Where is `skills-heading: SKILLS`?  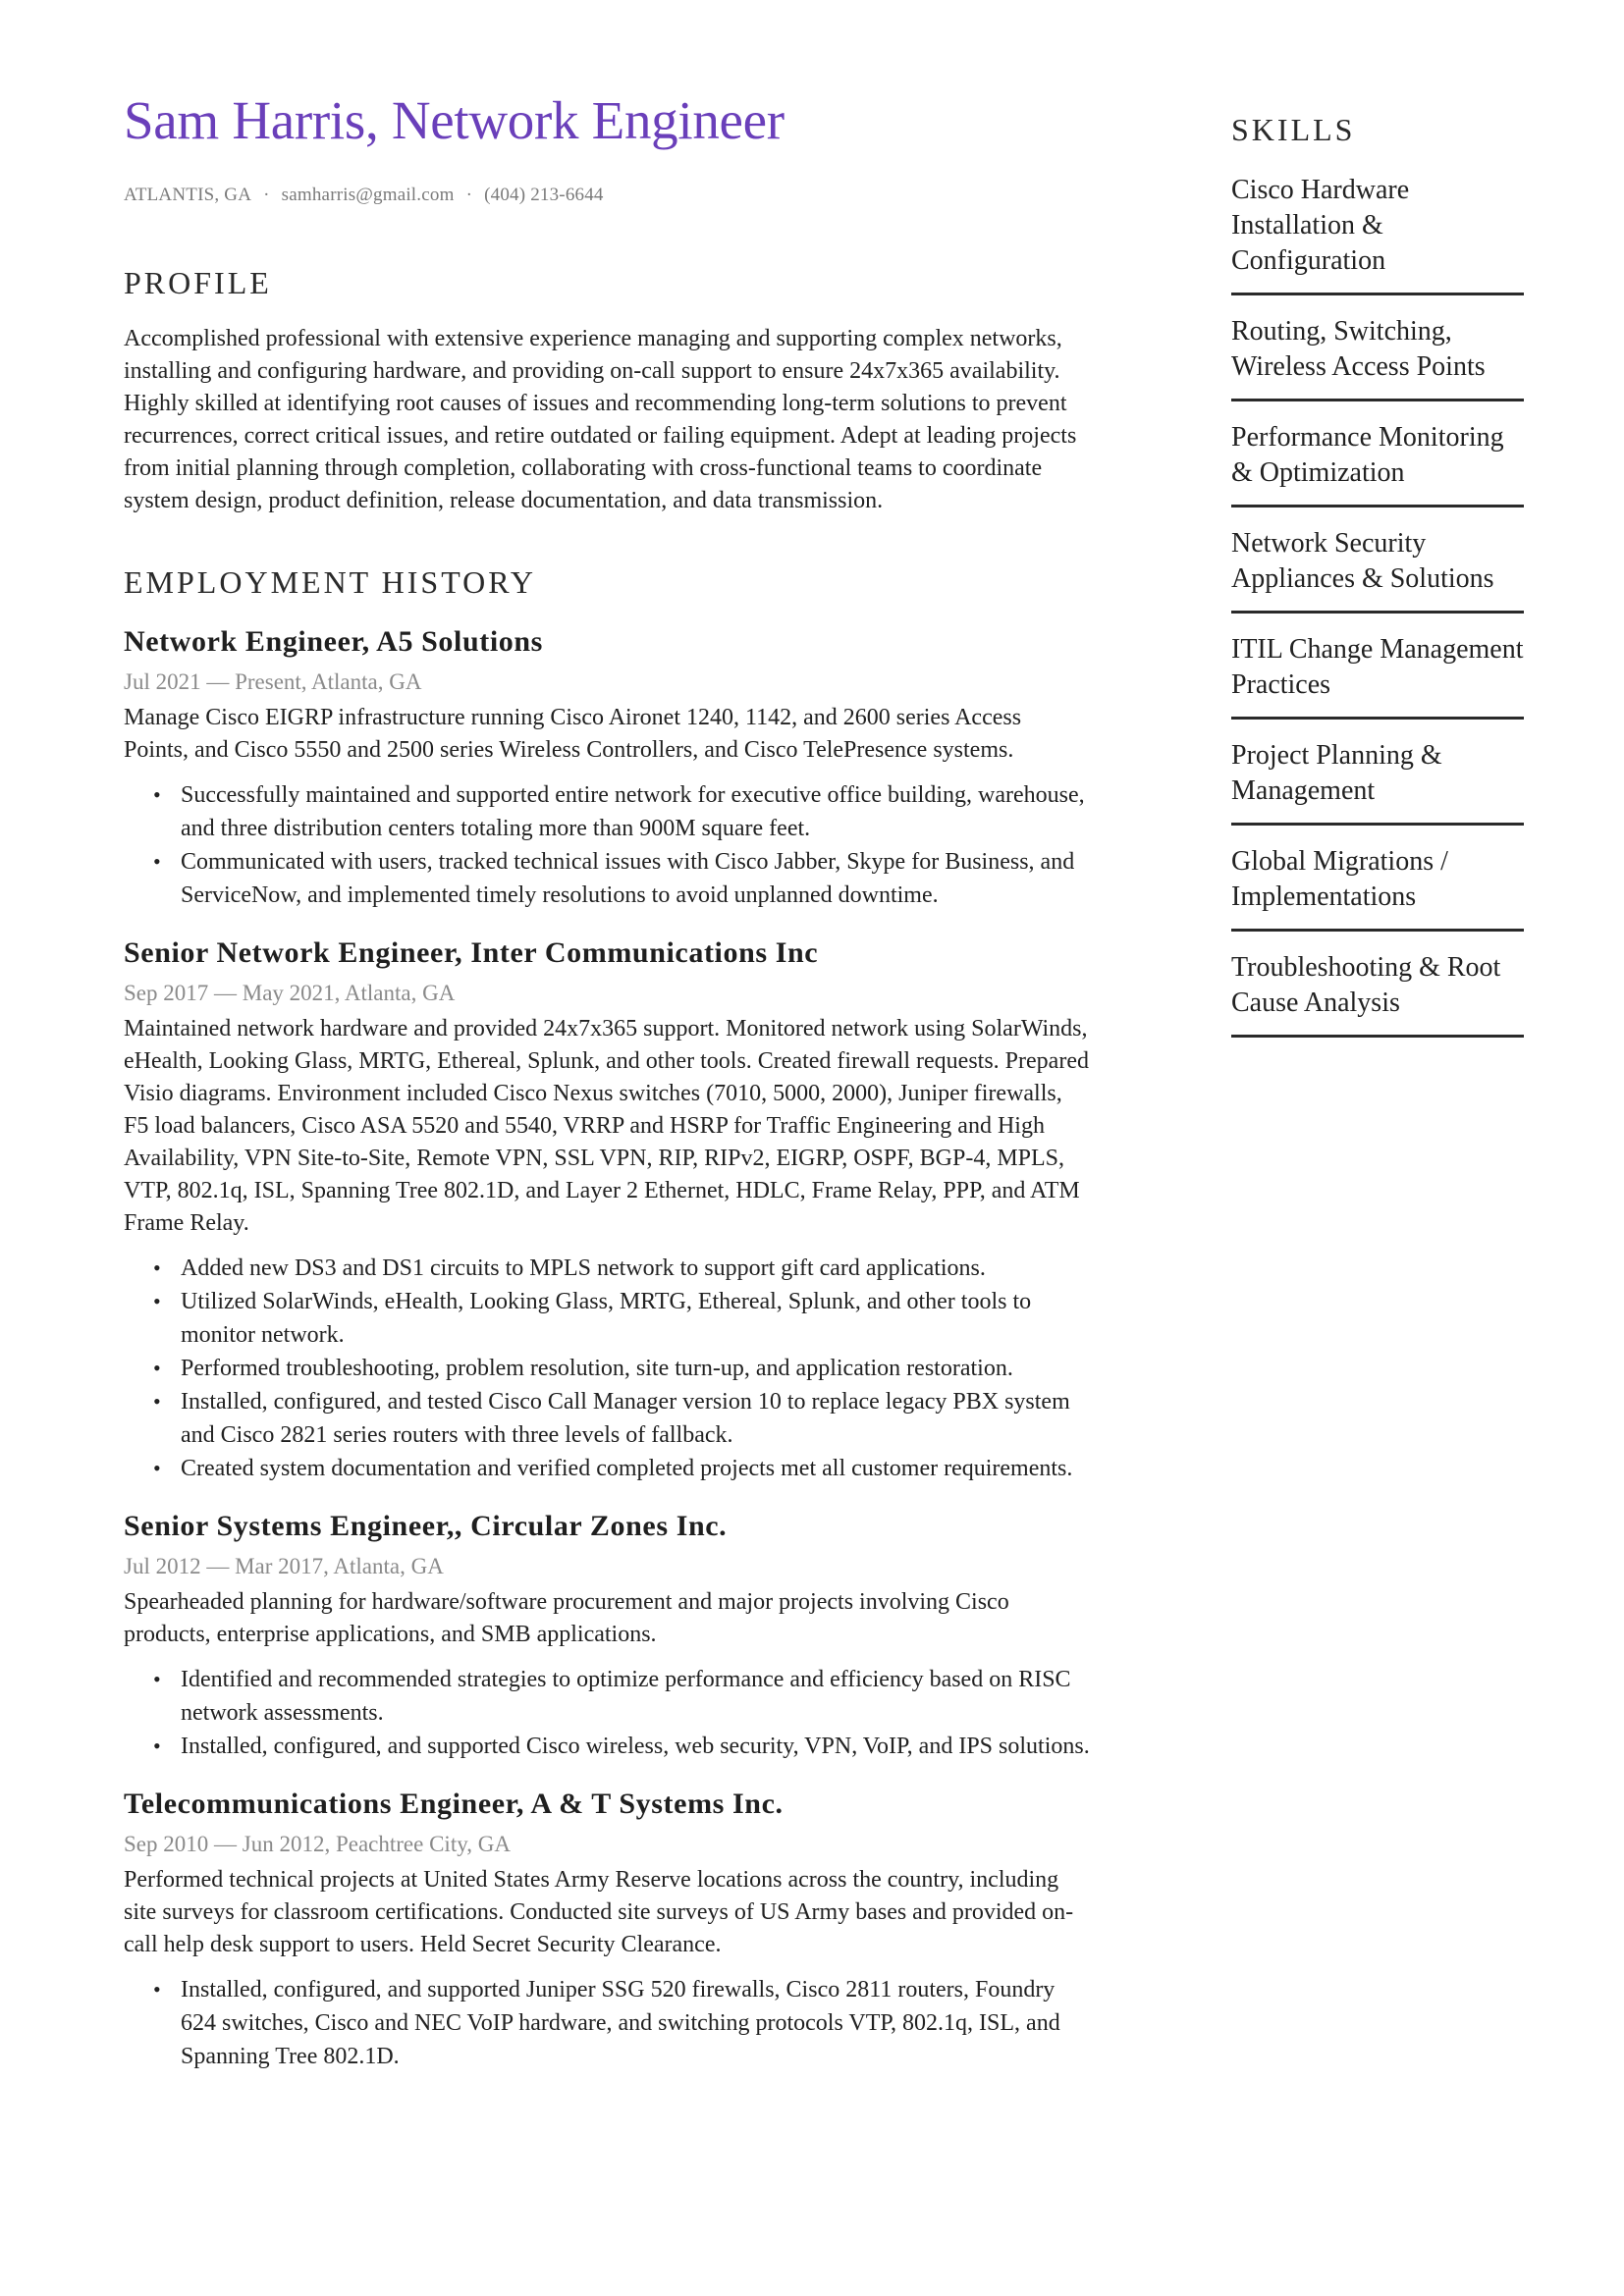
skills-heading: SKILLS is located at coordinates (1293, 129).